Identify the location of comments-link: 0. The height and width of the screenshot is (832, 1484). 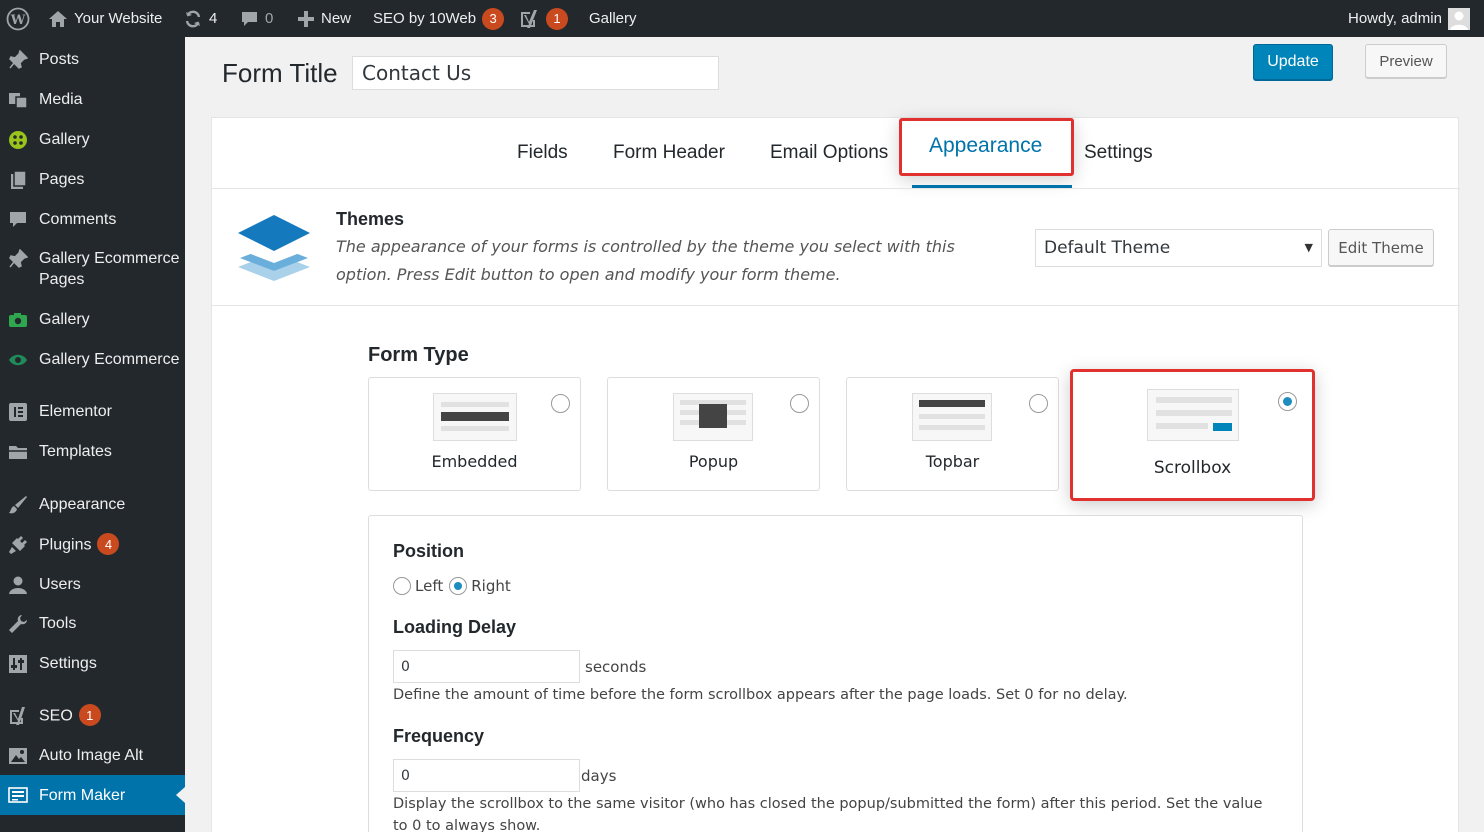
(256, 18).